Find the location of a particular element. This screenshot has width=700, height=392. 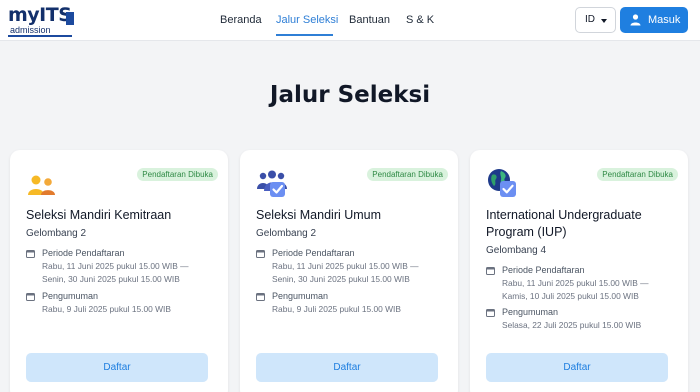

user-icon is located at coordinates (635, 20).